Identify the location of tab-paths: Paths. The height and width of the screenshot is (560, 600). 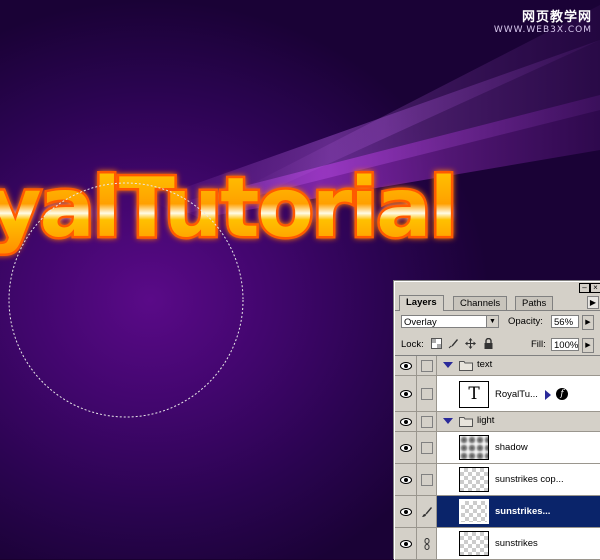
(534, 303).